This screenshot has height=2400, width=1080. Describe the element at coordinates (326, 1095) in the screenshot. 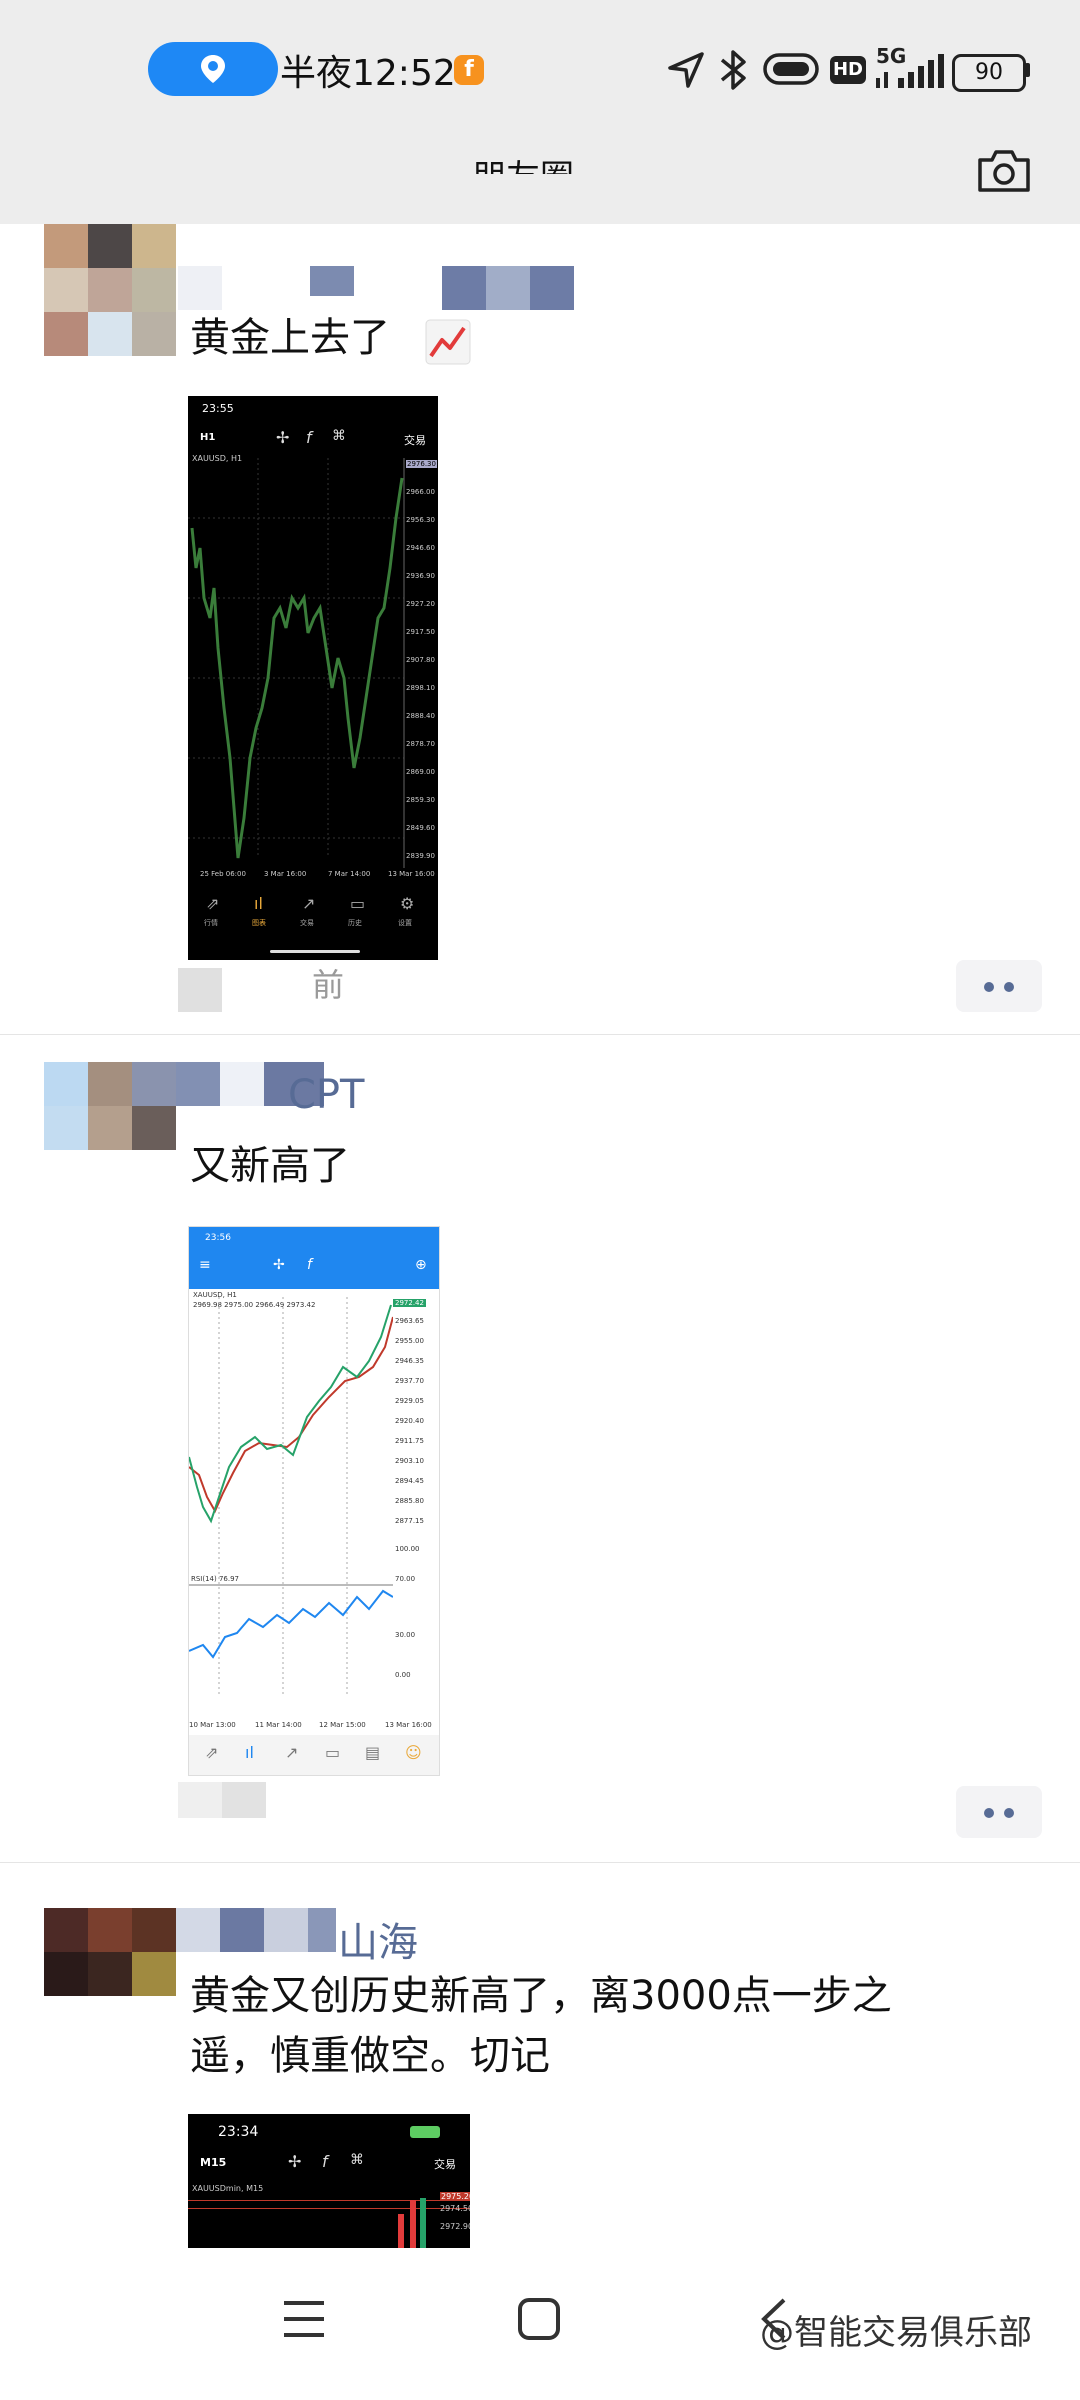

I see `user-name: CPT` at that location.